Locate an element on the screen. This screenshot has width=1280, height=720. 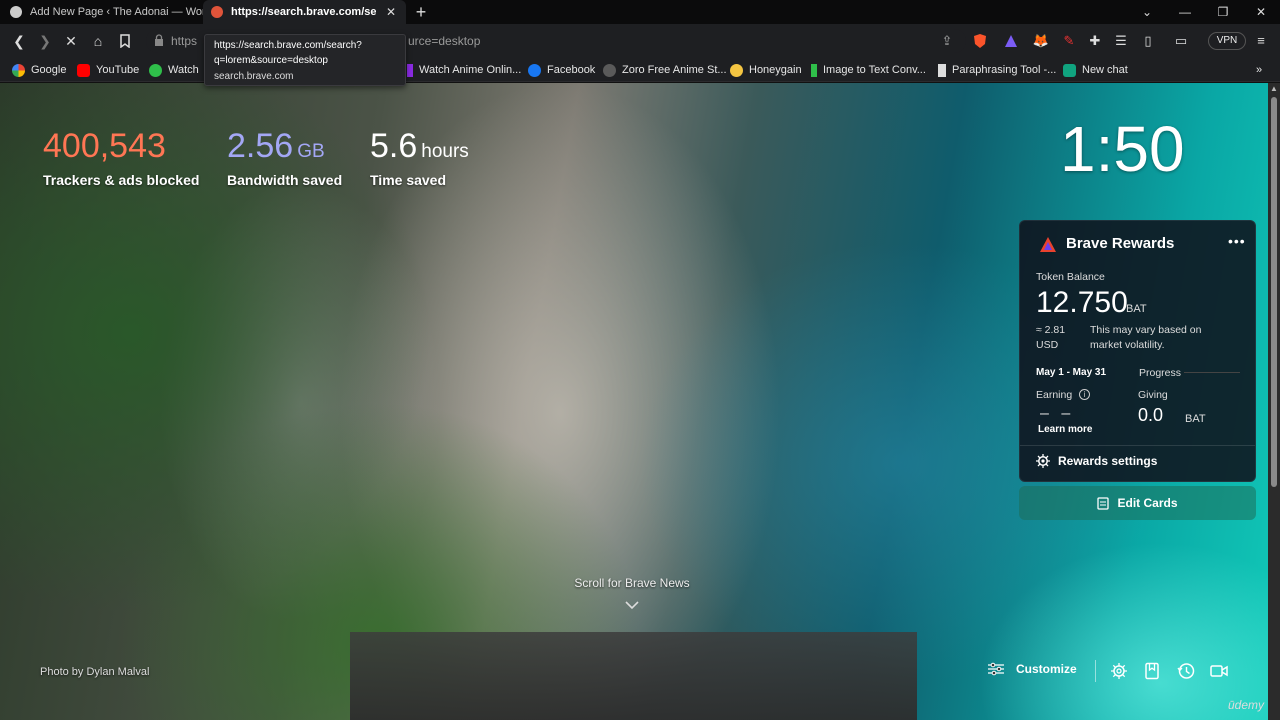
earning-label: Earning is located at coordinates (1054, 395).